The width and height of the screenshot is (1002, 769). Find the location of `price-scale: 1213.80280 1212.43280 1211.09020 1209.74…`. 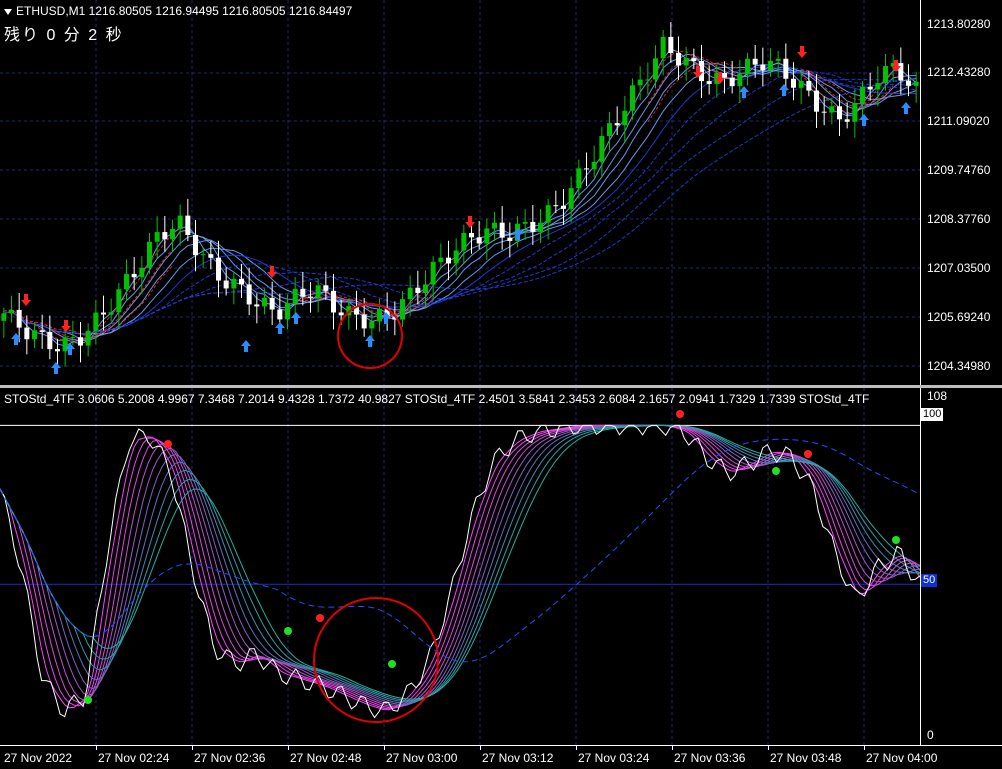

price-scale: 1213.80280 1212.43280 1211.09020 1209.74… is located at coordinates (961, 192).